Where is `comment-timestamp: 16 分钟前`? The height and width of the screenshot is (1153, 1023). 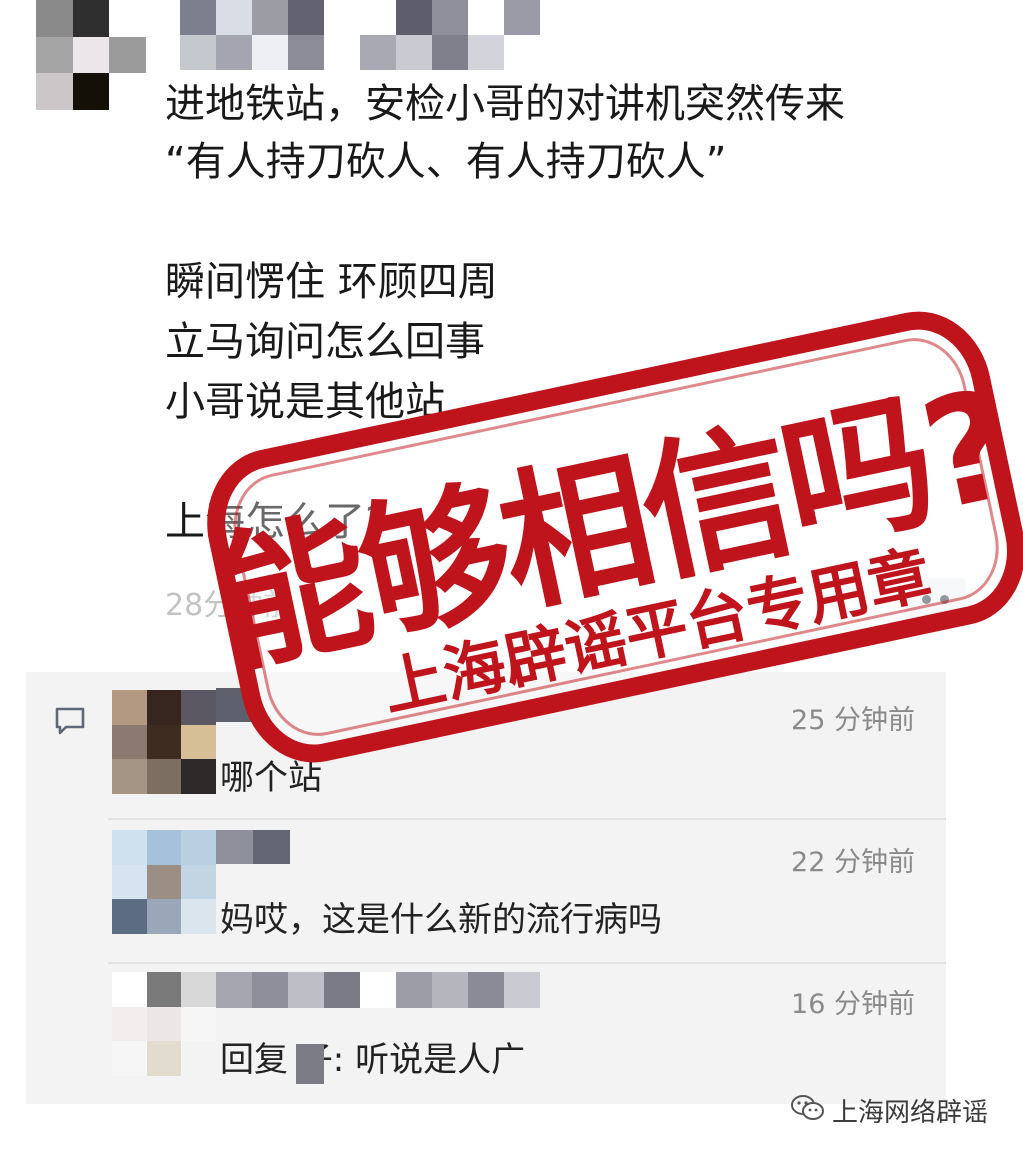 comment-timestamp: 16 分钟前 is located at coordinates (853, 1004).